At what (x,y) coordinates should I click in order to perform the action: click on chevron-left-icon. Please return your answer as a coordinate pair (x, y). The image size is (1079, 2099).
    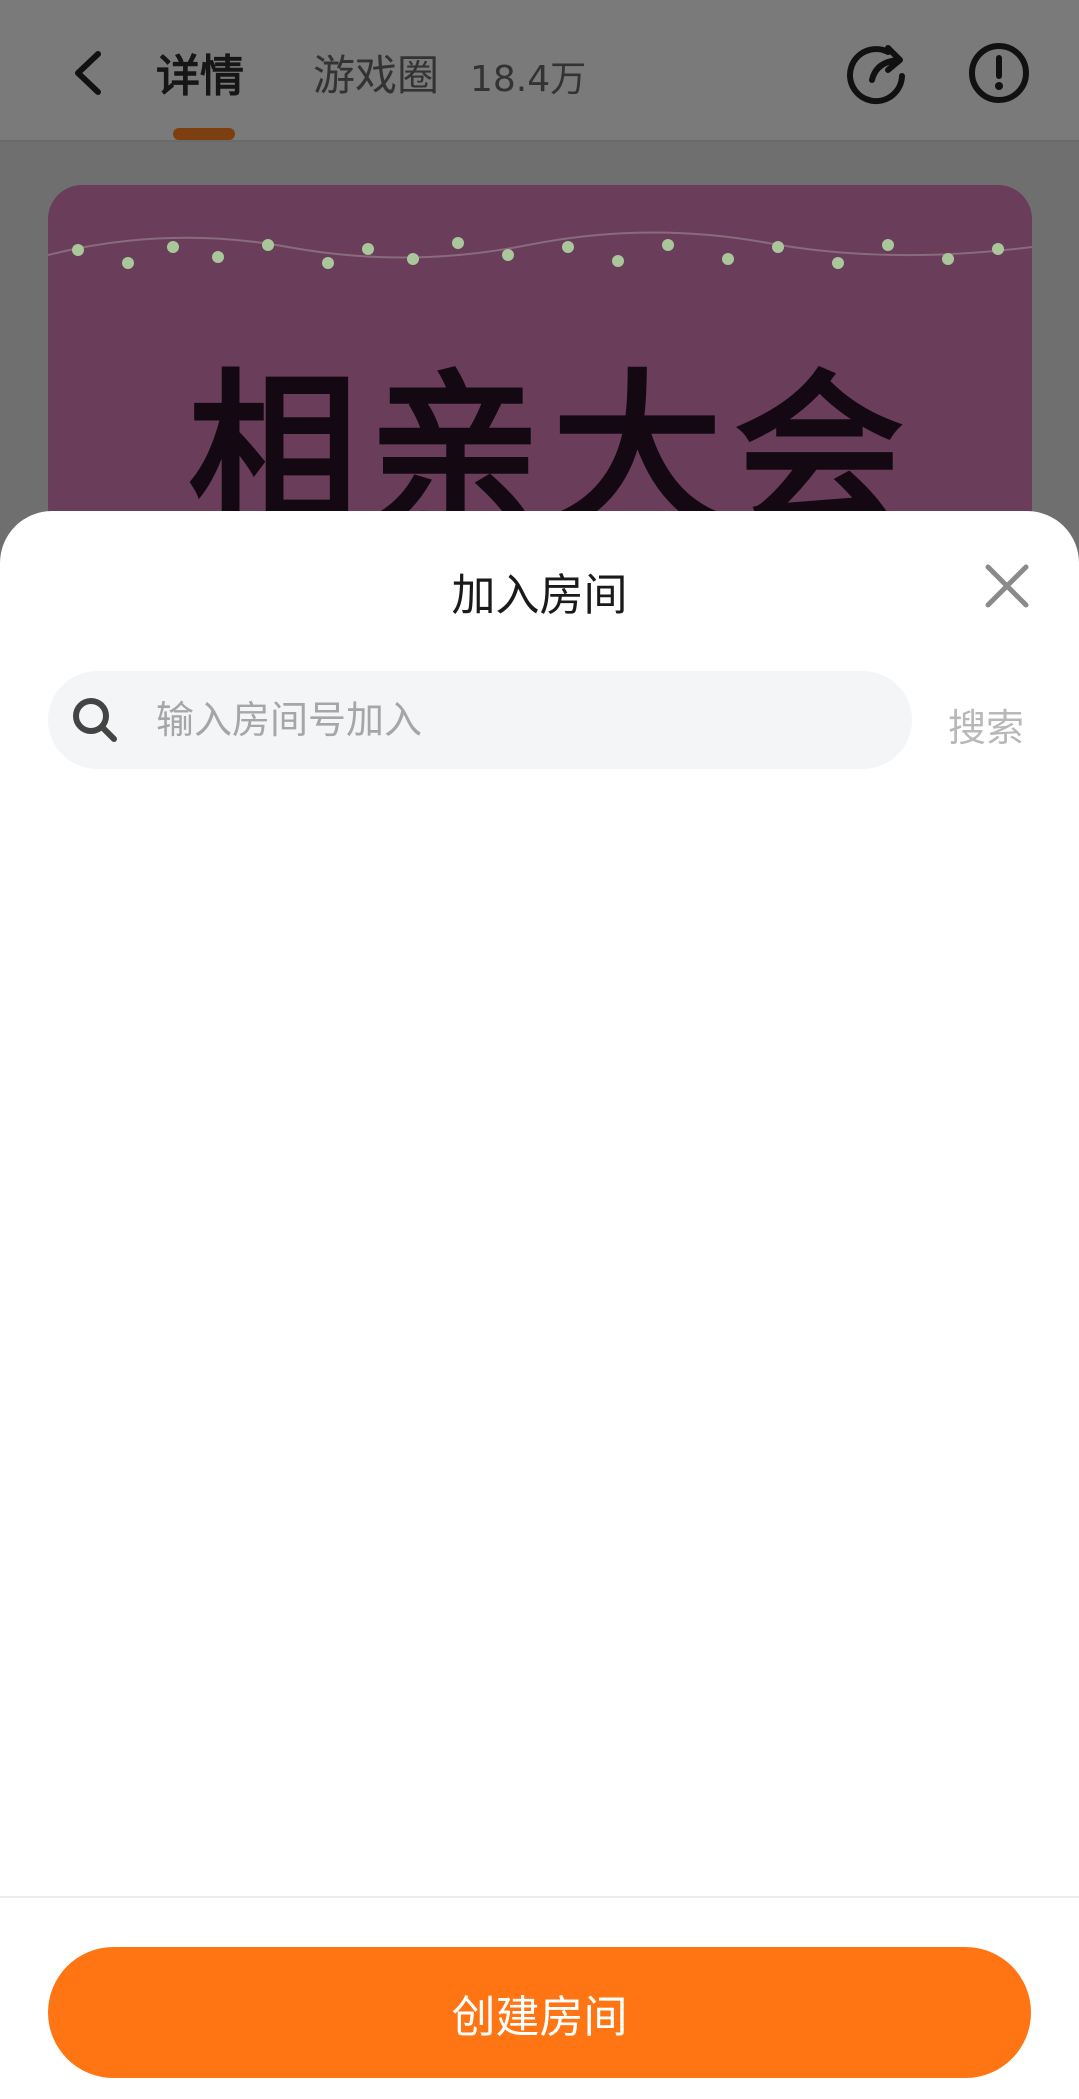
    Looking at the image, I should click on (88, 73).